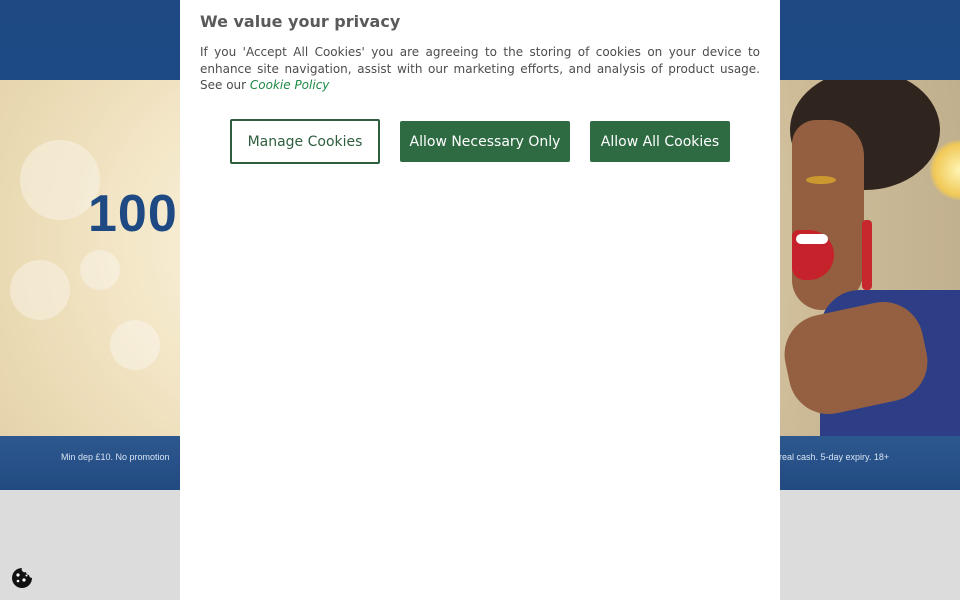 The image size is (960, 600). Describe the element at coordinates (305, 141) in the screenshot. I see `manage-cookies-button: Manage Cookies` at that location.